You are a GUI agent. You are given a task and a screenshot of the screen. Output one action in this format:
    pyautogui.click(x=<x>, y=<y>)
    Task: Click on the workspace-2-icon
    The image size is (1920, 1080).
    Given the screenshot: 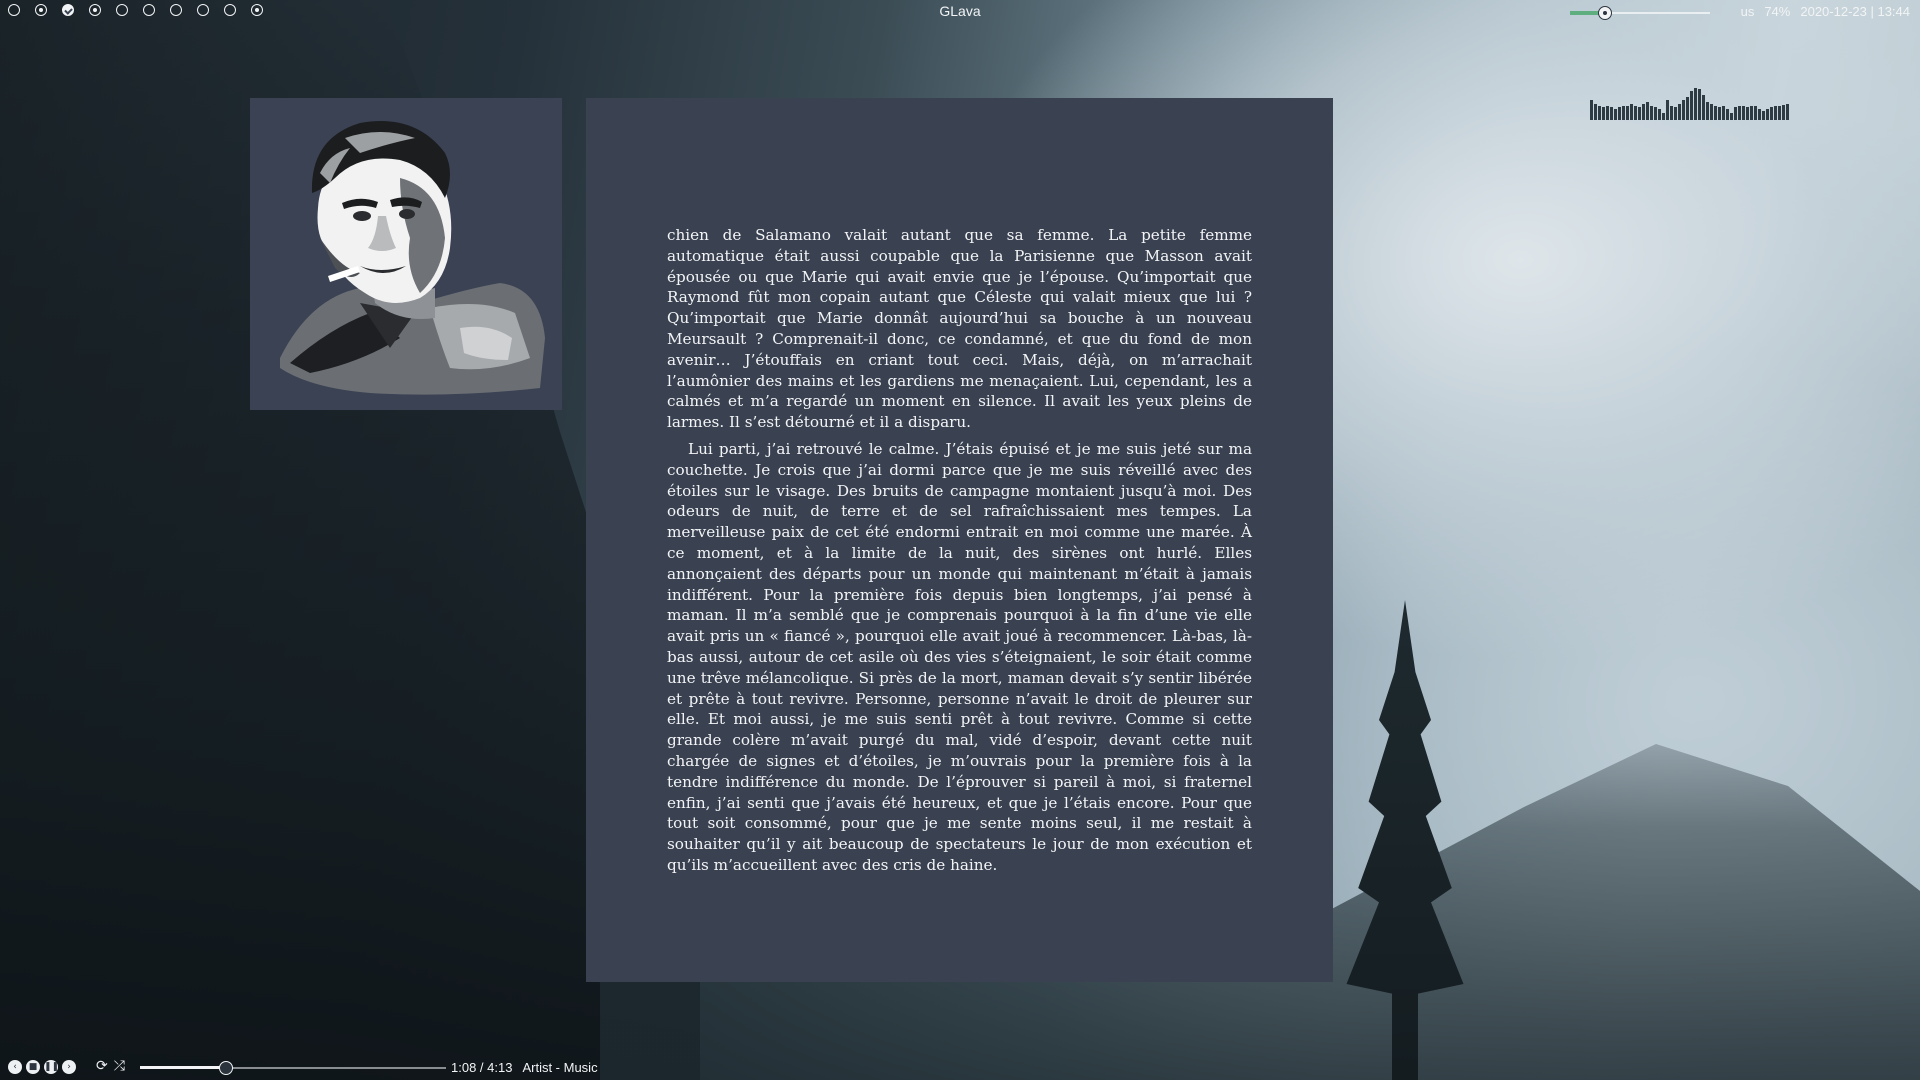 What is the action you would take?
    pyautogui.click(x=41, y=10)
    